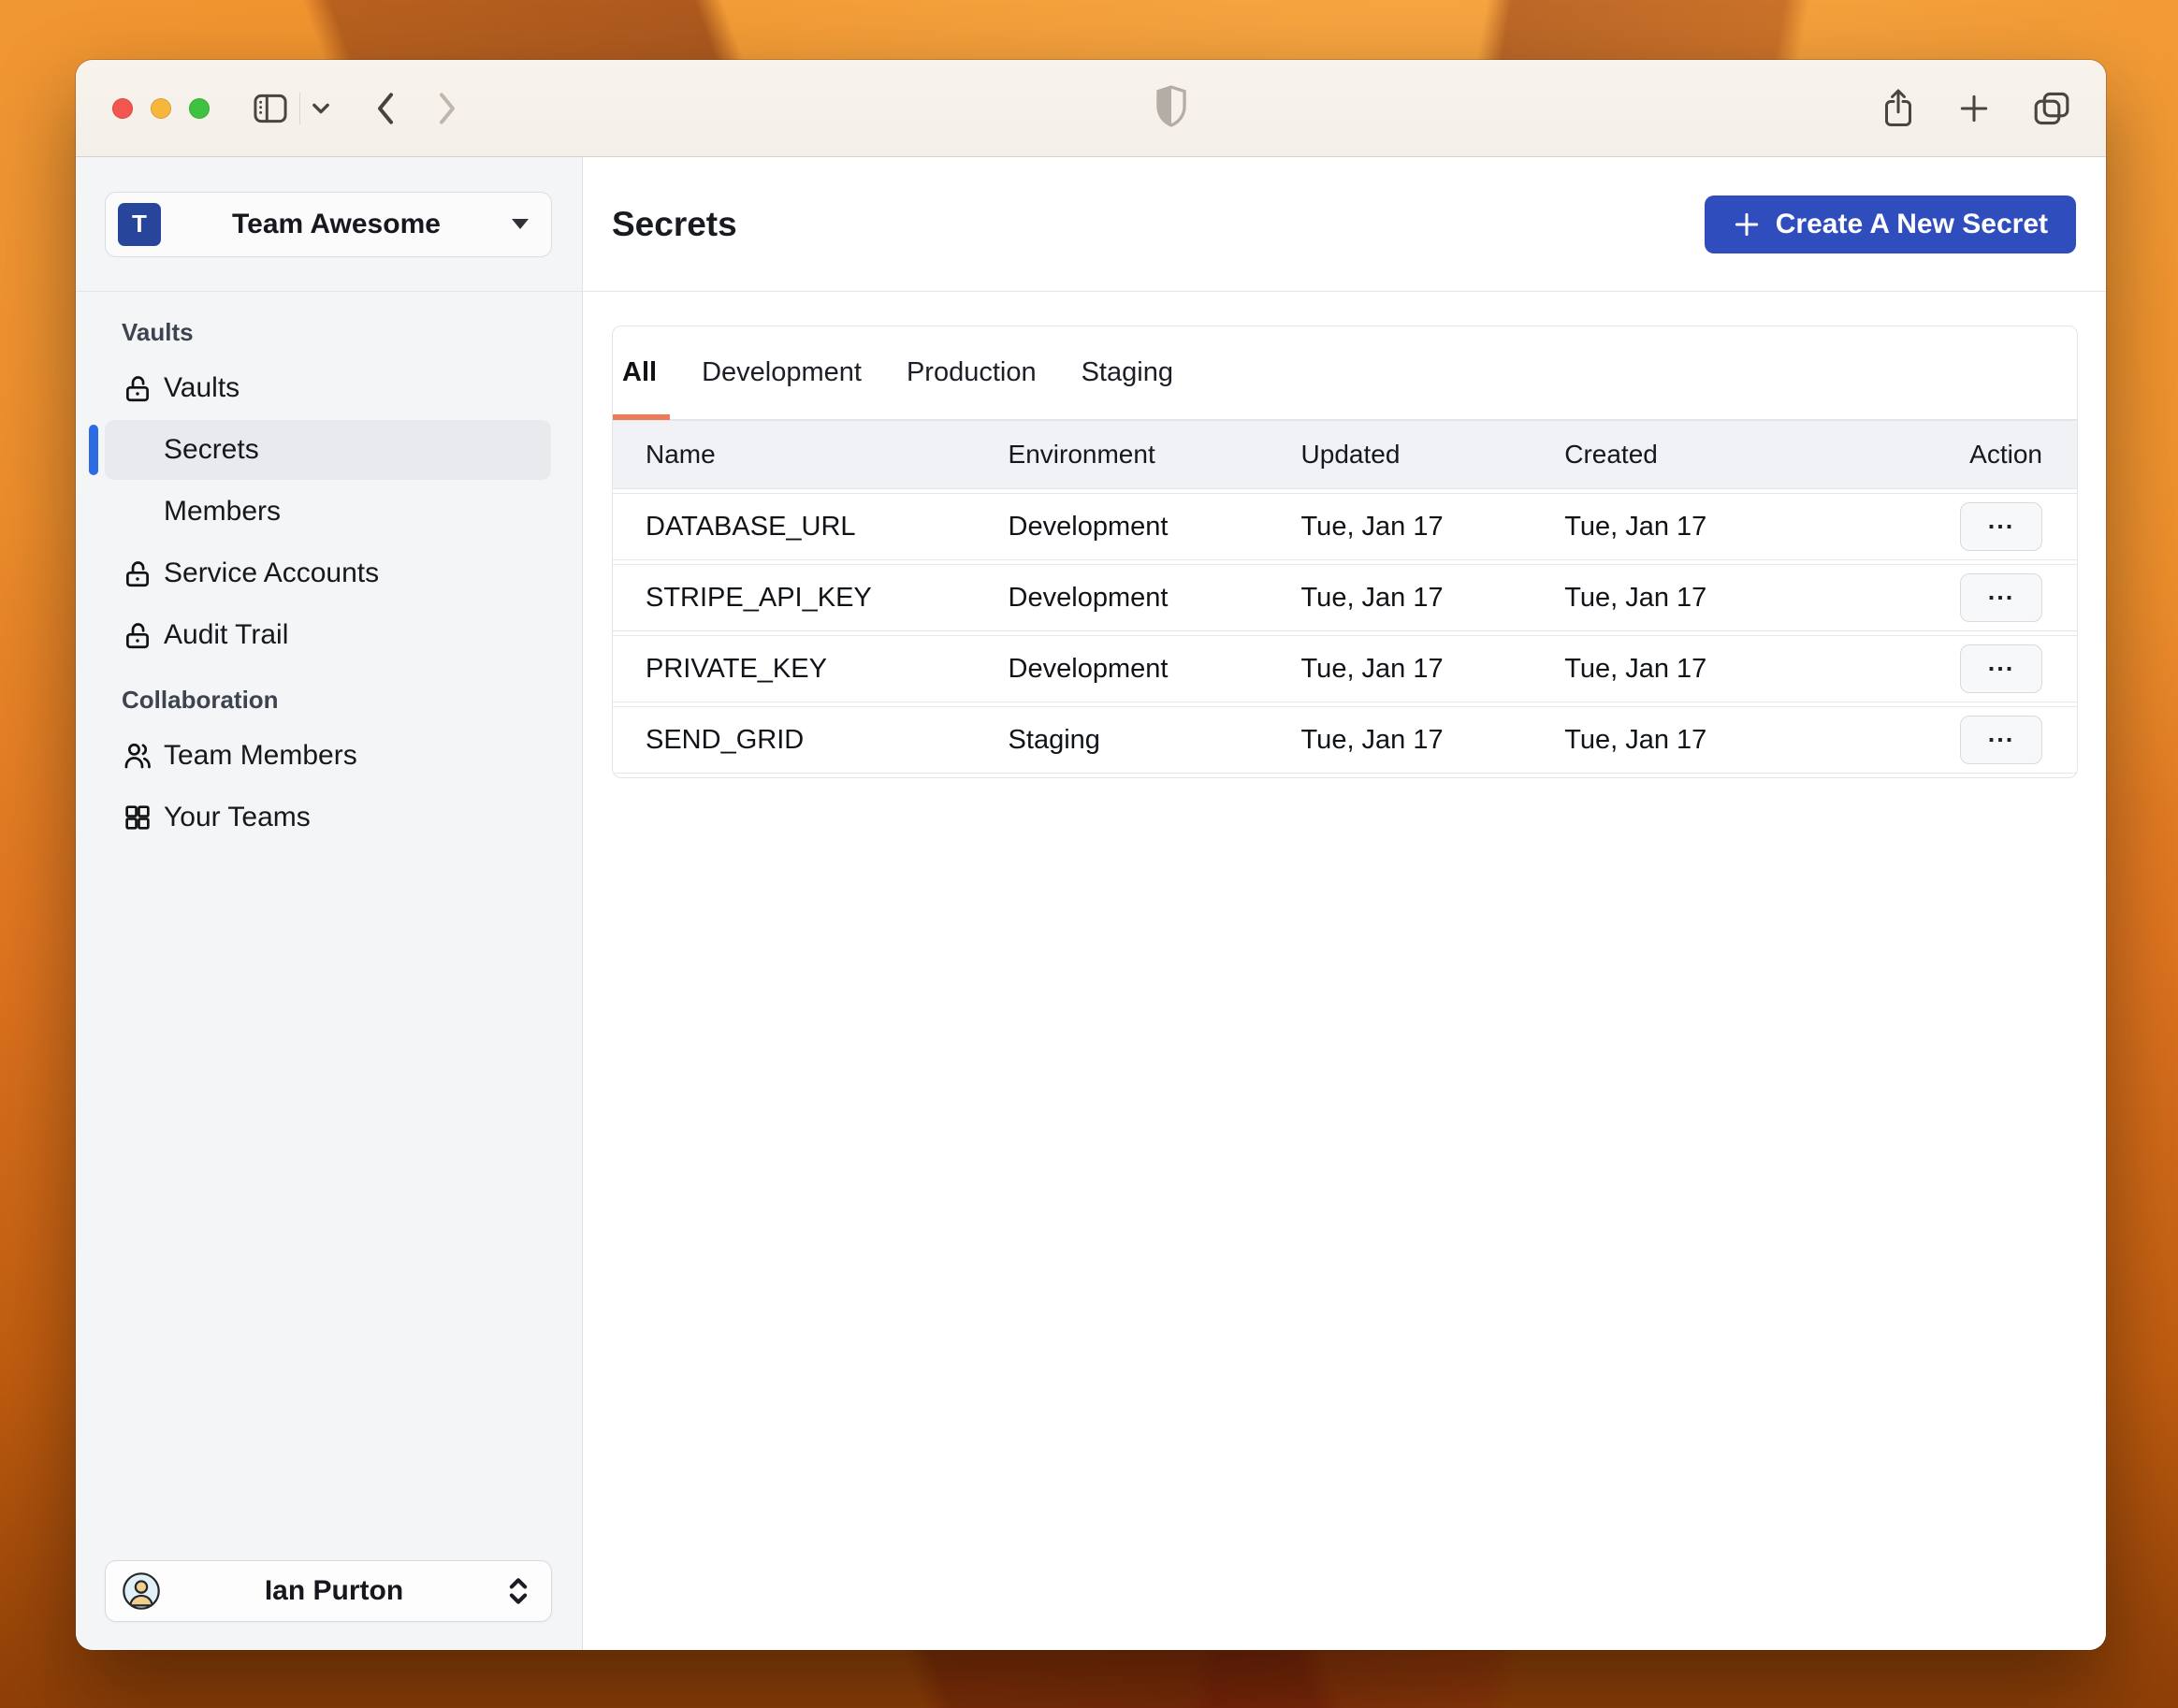 The height and width of the screenshot is (1708, 2178). Describe the element at coordinates (1981, 454) in the screenshot. I see `column-header-action: Action` at that location.